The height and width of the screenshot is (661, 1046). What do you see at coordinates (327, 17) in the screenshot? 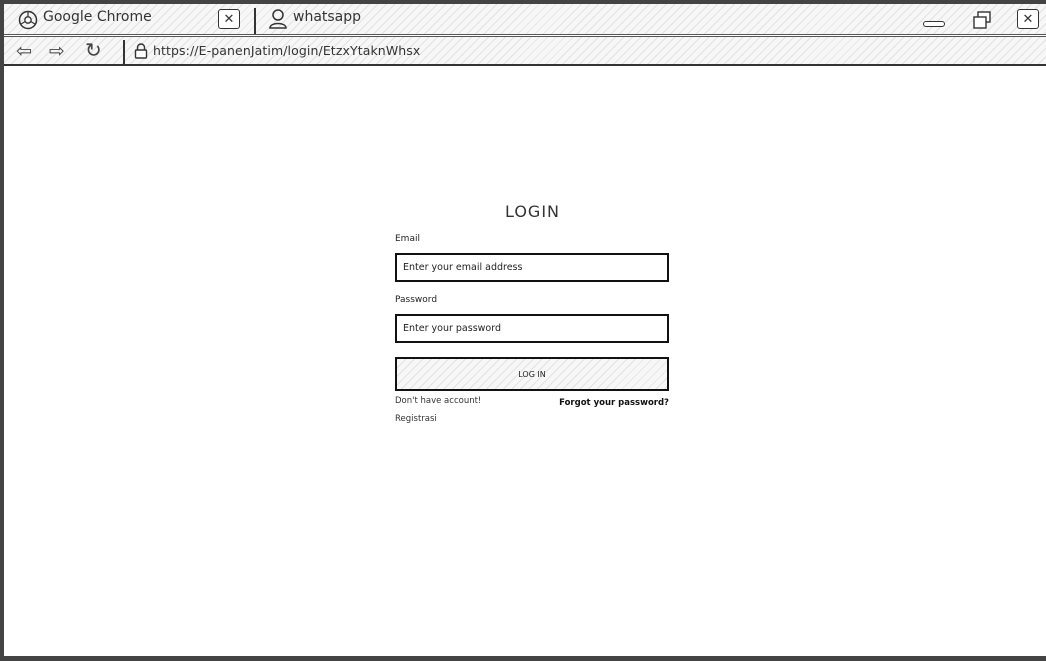
I see `tab-title: whatsapp` at bounding box center [327, 17].